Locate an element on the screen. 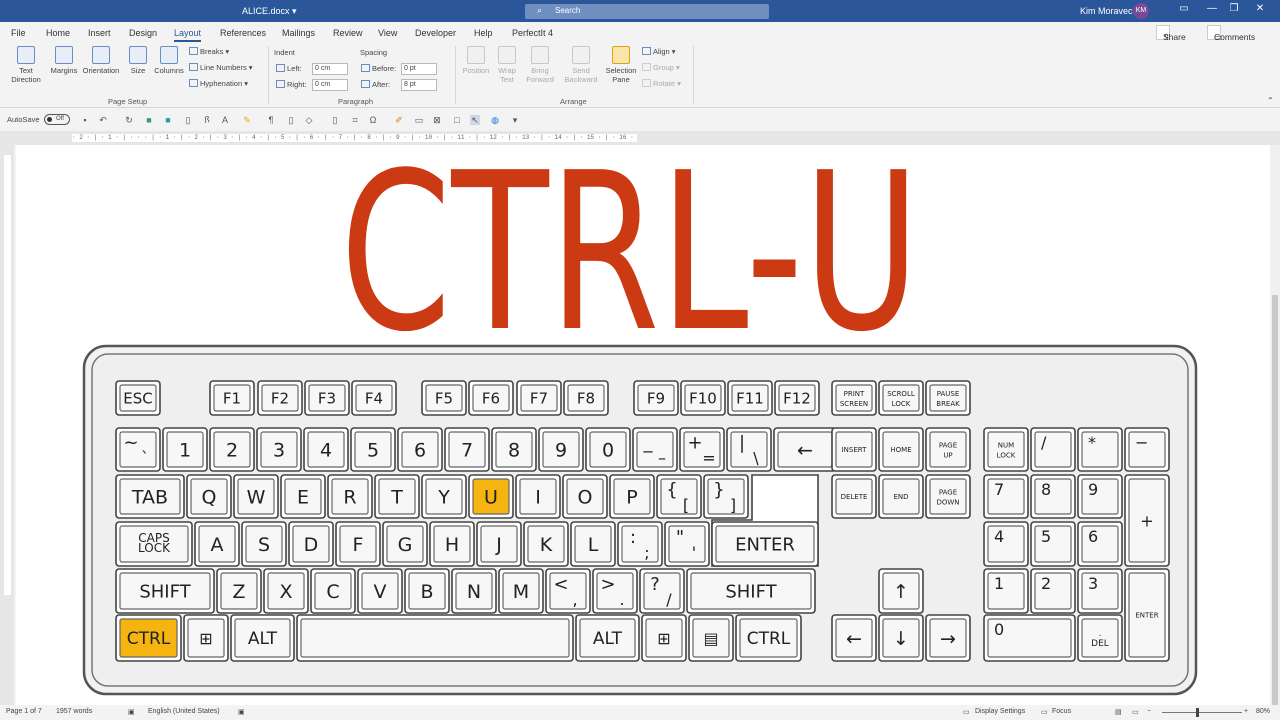 This screenshot has width=1280, height=720. key-num-2: 2 is located at coordinates (1053, 591).